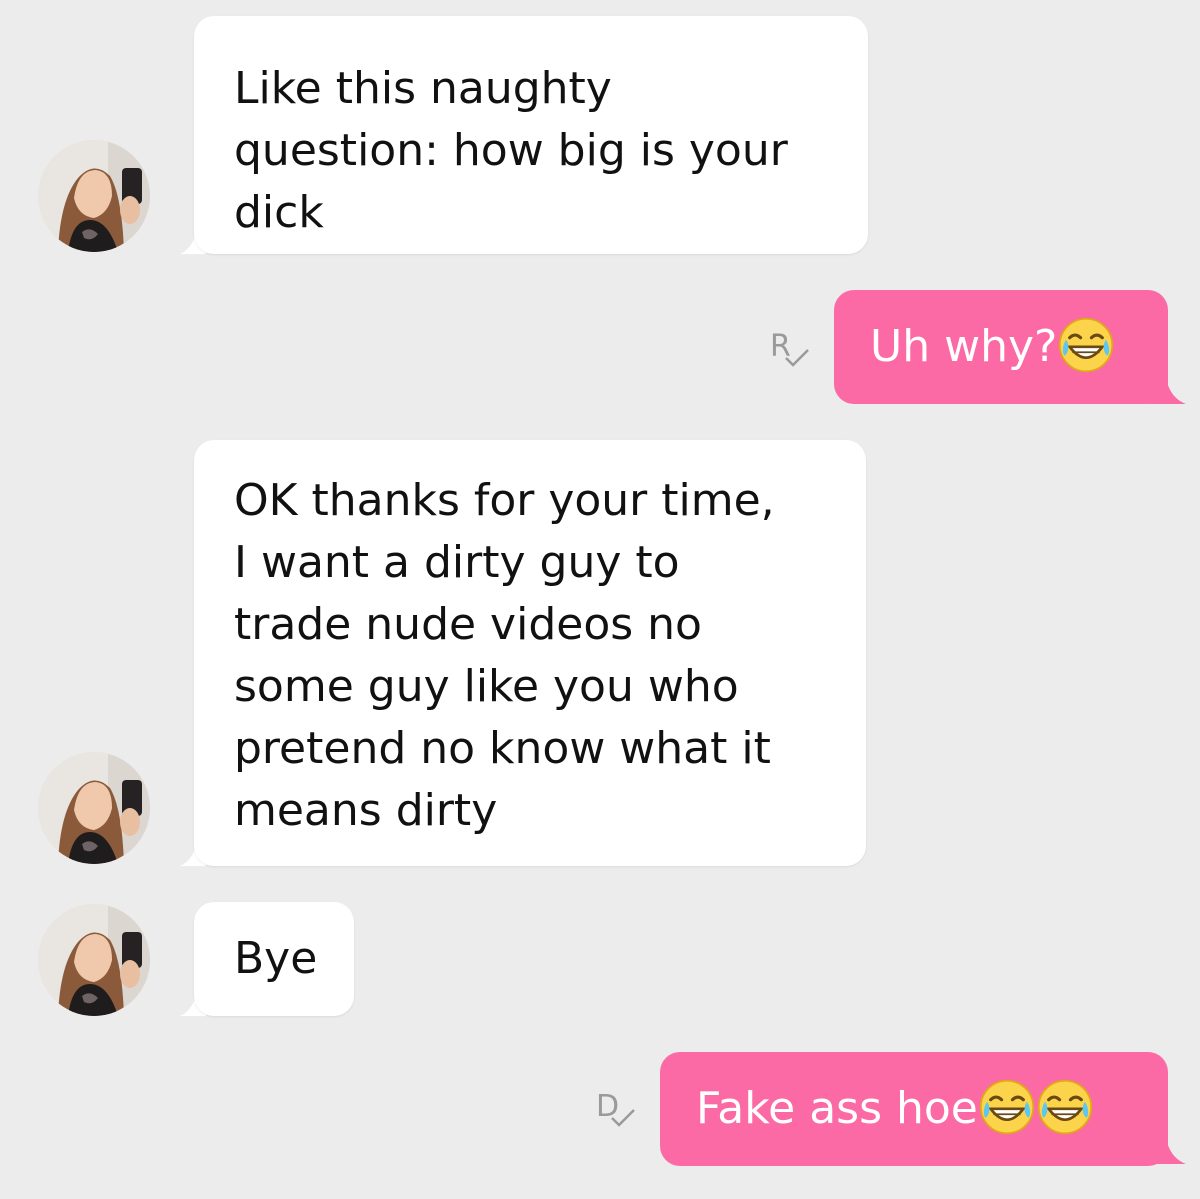 The width and height of the screenshot is (1200, 1199). What do you see at coordinates (457, 562) in the screenshot?
I see `message-text-line: I want a dirty guy to` at bounding box center [457, 562].